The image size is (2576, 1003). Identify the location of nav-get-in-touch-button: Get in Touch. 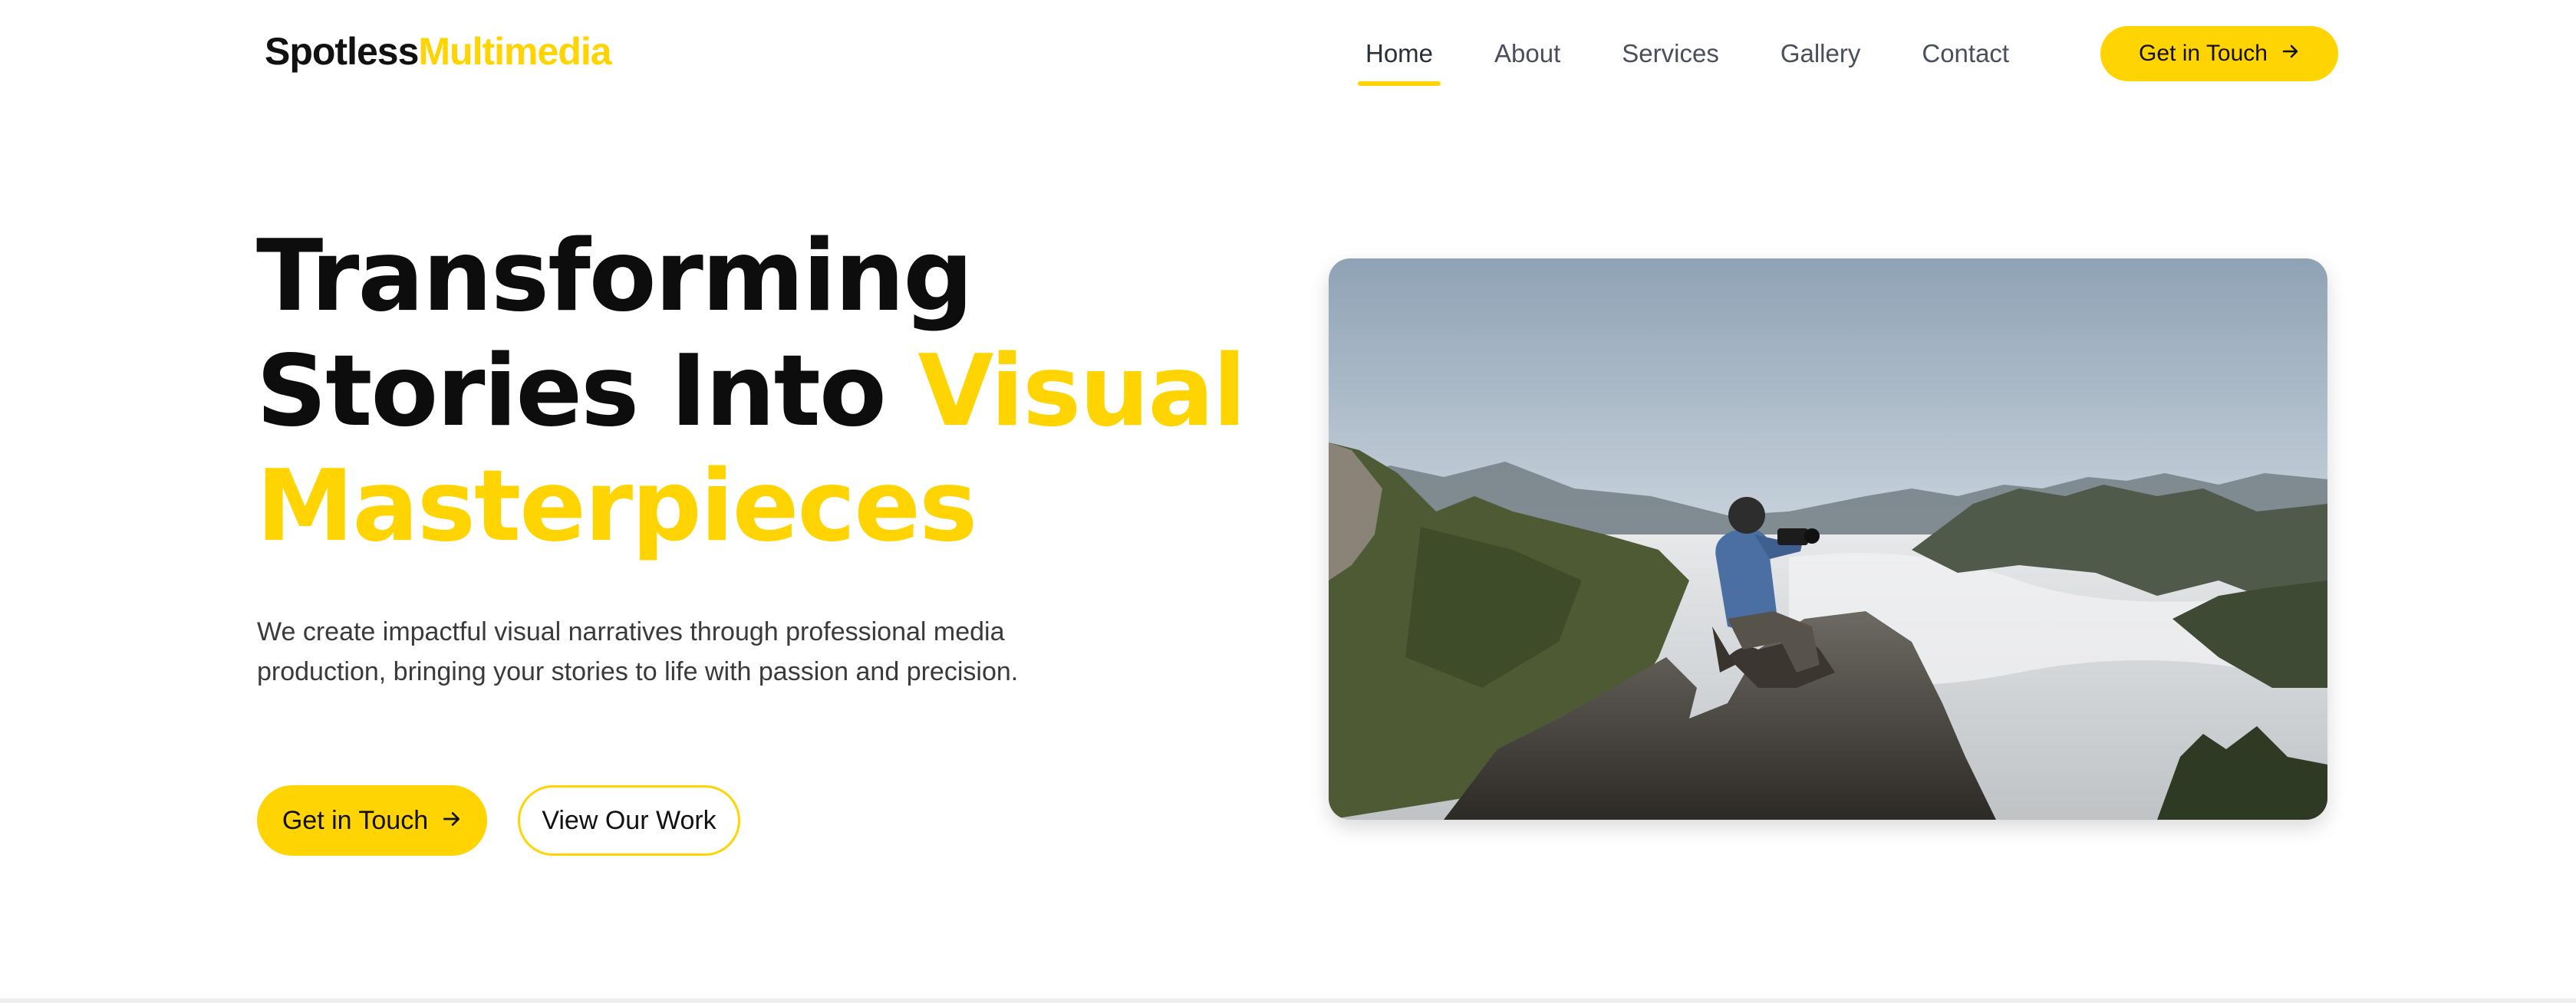
(2219, 53).